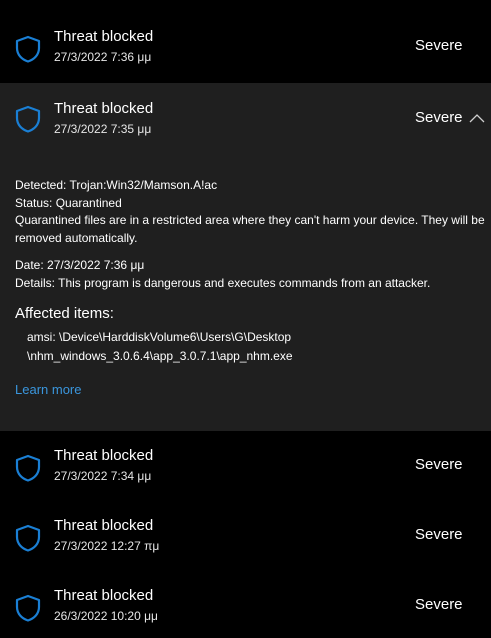 The width and height of the screenshot is (491, 638). What do you see at coordinates (477, 118) in the screenshot?
I see `chevron-up-icon` at bounding box center [477, 118].